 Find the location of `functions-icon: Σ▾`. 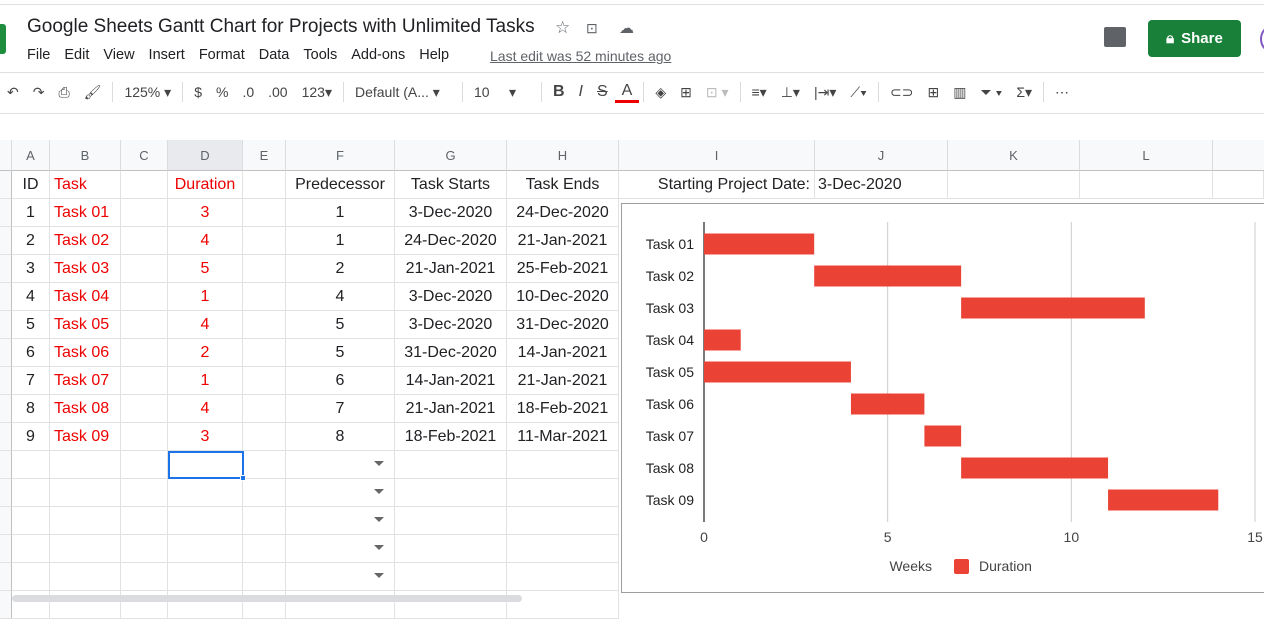

functions-icon: Σ▾ is located at coordinates (1024, 92).